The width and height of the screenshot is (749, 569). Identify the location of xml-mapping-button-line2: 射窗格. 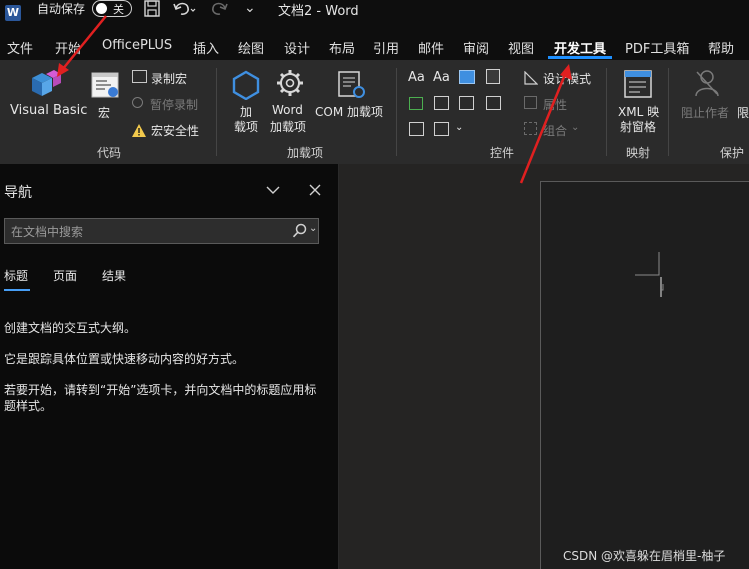
(638, 126).